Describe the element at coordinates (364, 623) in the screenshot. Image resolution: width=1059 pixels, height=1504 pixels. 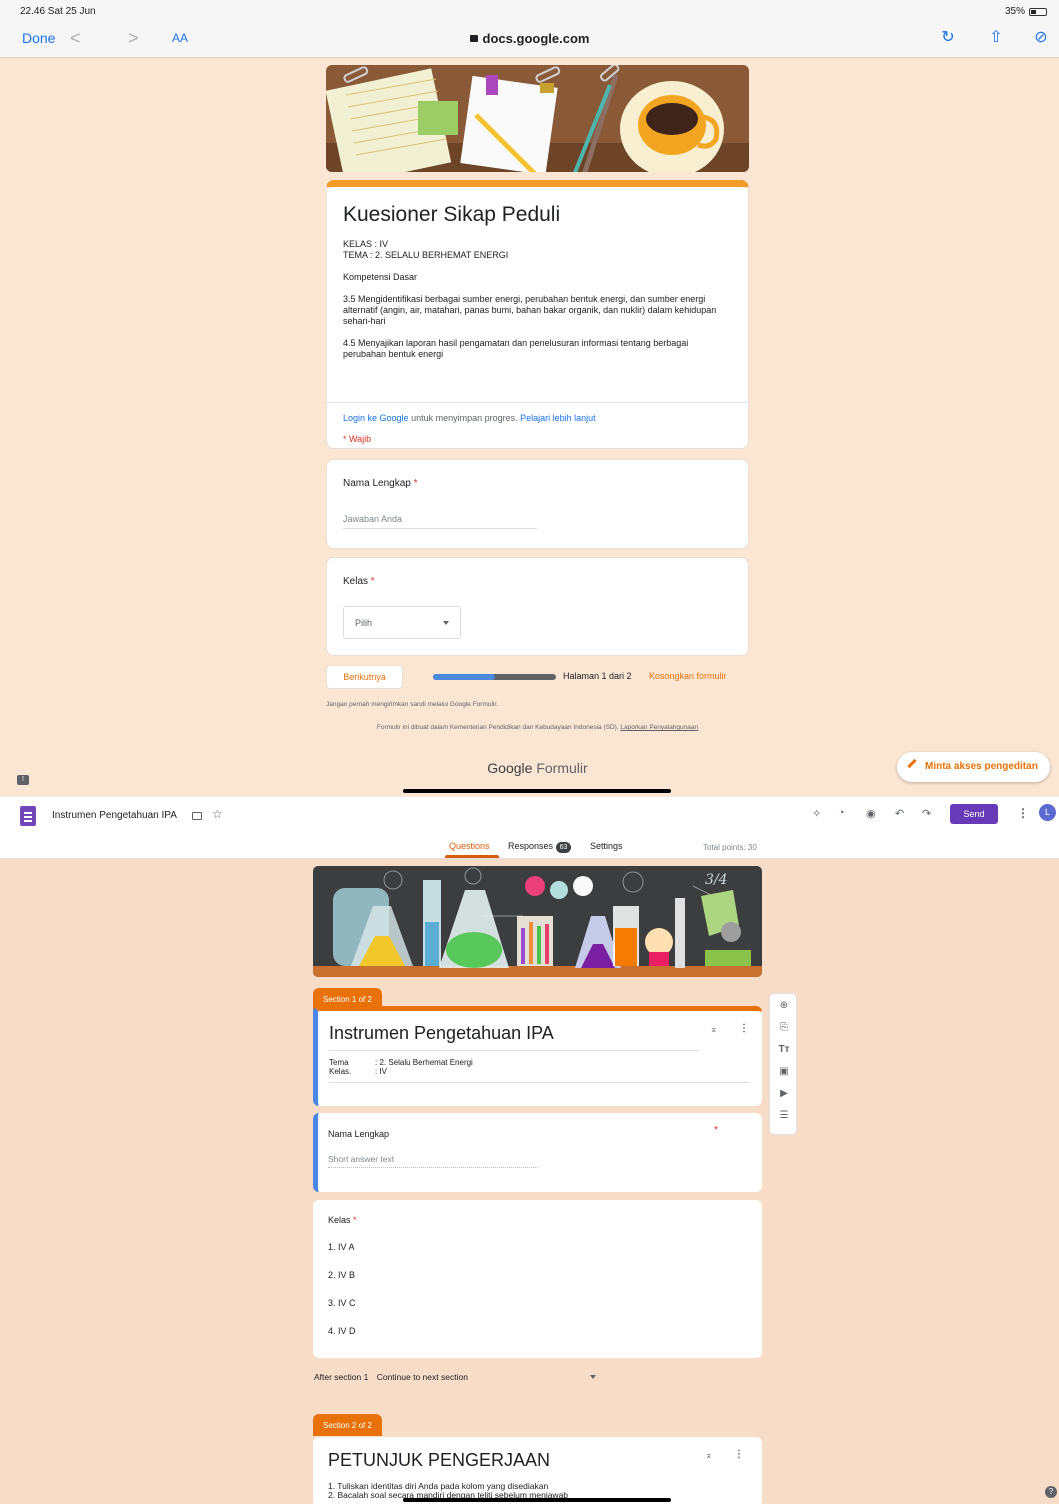
I see `dropdown-value: Pilih` at that location.